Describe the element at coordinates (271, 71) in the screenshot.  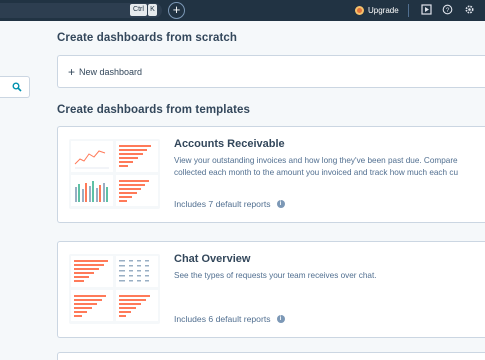
I see `new-dashboard-button: + New dashboard` at that location.